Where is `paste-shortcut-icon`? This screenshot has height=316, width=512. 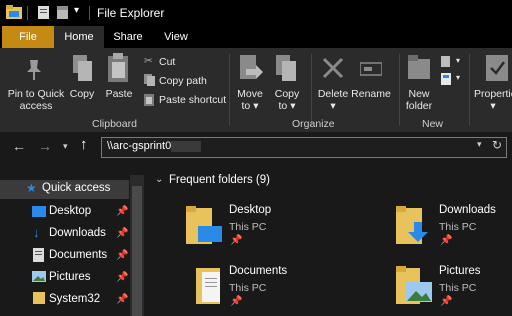
paste-shortcut-icon is located at coordinates (149, 100).